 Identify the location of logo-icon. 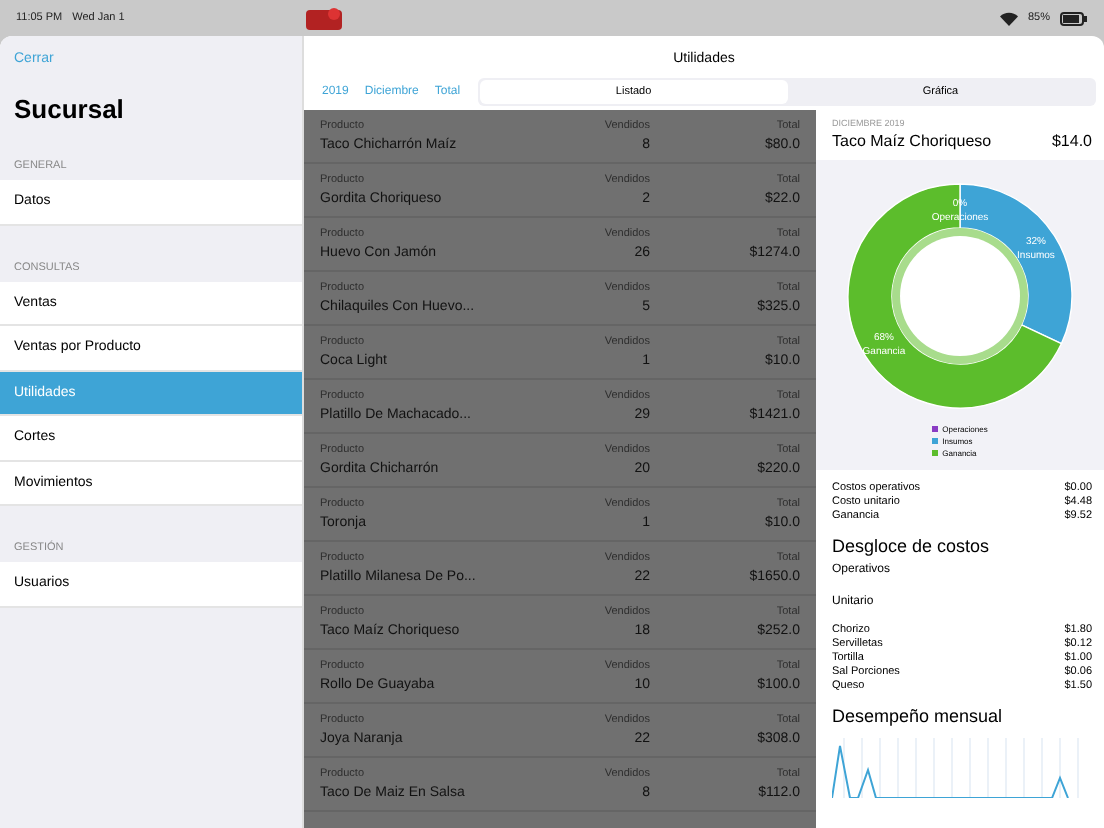
(324, 18).